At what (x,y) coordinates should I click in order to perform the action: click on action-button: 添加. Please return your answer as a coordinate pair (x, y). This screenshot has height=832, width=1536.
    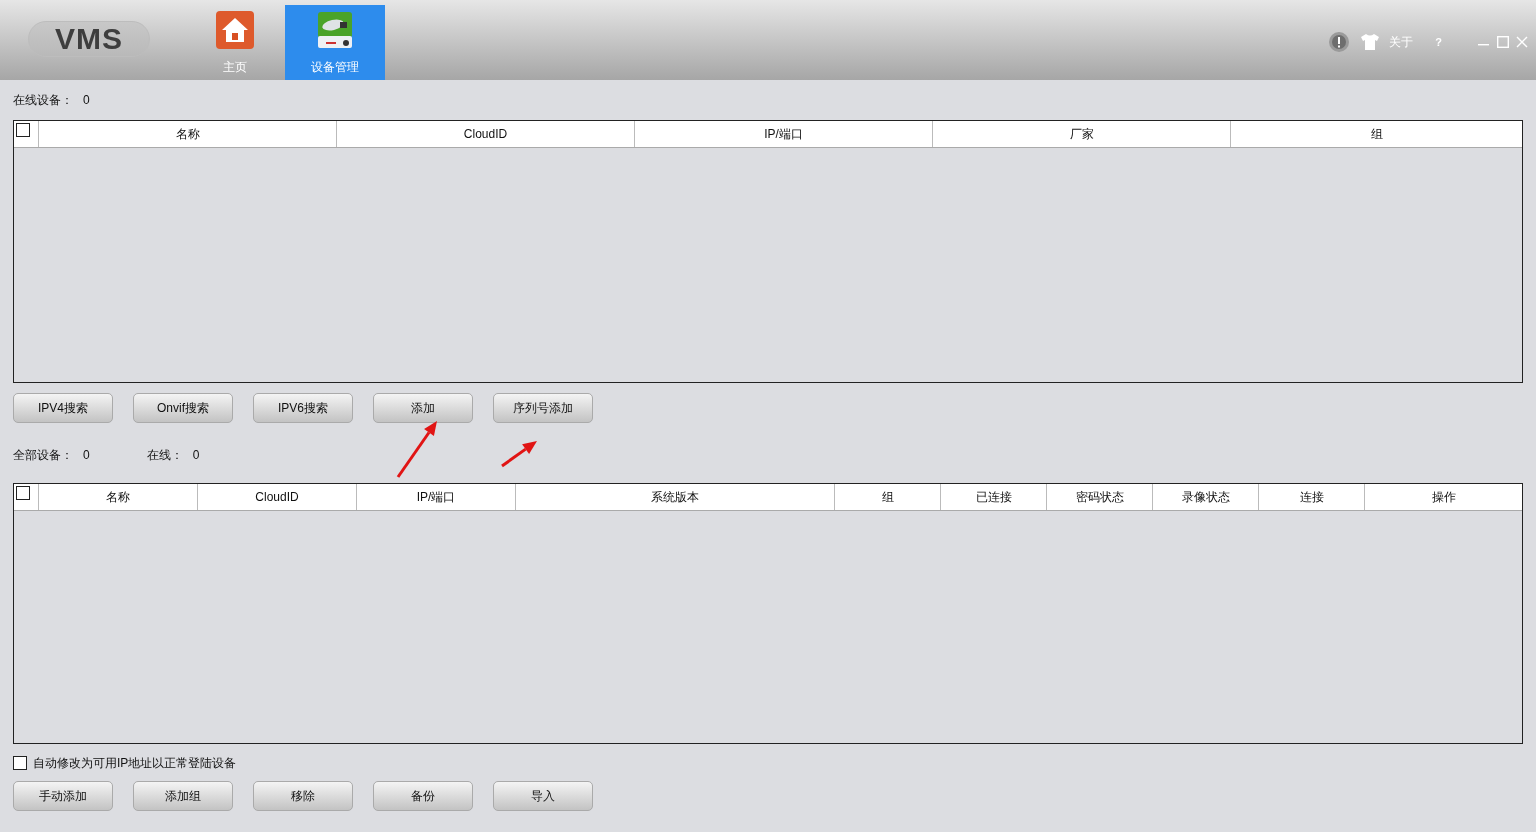
    Looking at the image, I should click on (423, 408).